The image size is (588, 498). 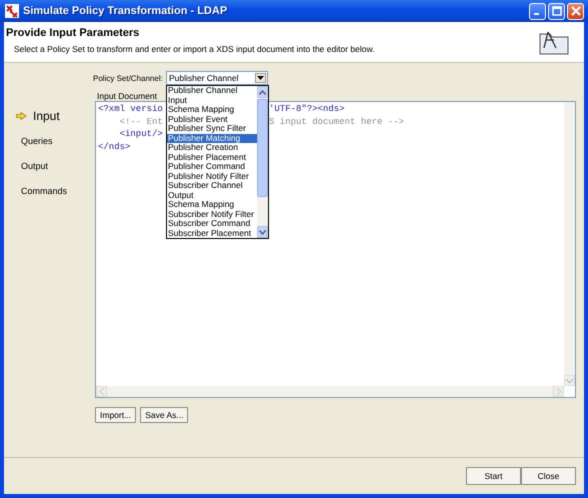 What do you see at coordinates (212, 214) in the screenshot?
I see `dropdown-option: Subscriber Notify Filter` at bounding box center [212, 214].